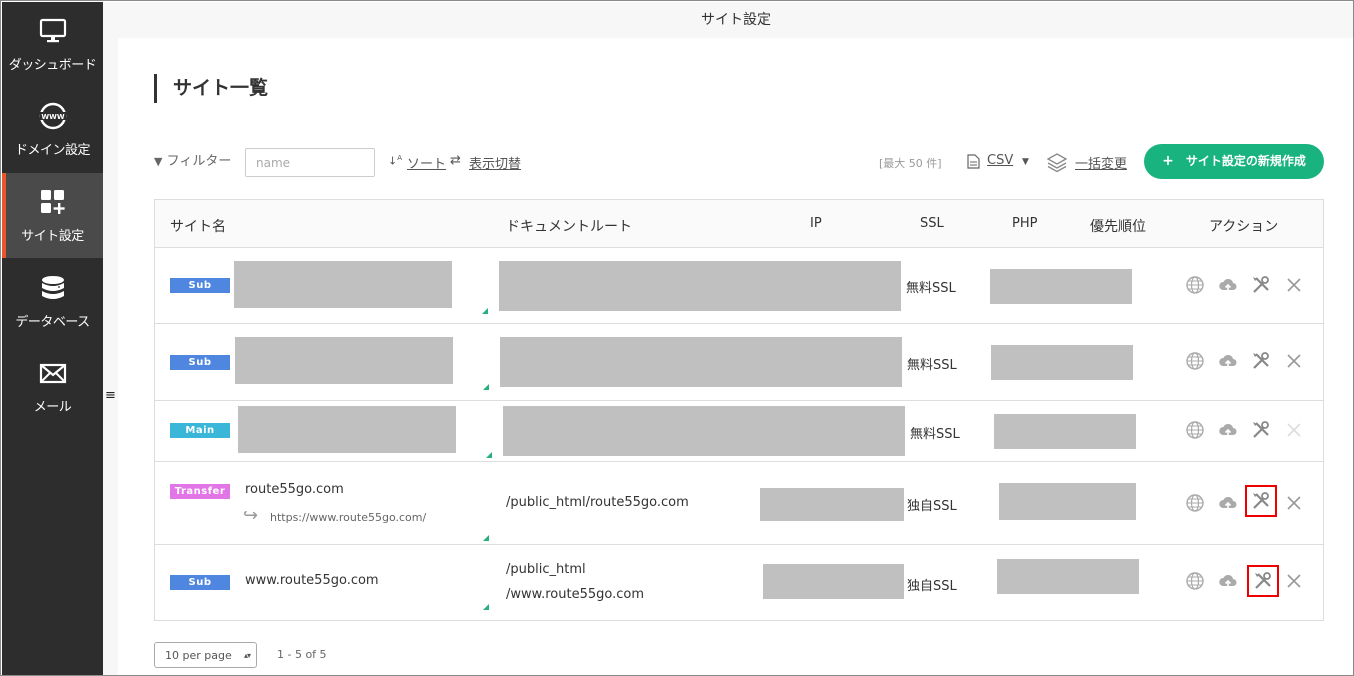 Image resolution: width=1354 pixels, height=676 pixels. Describe the element at coordinates (1294, 430) in the screenshot. I see `close-icon-disabled` at that location.